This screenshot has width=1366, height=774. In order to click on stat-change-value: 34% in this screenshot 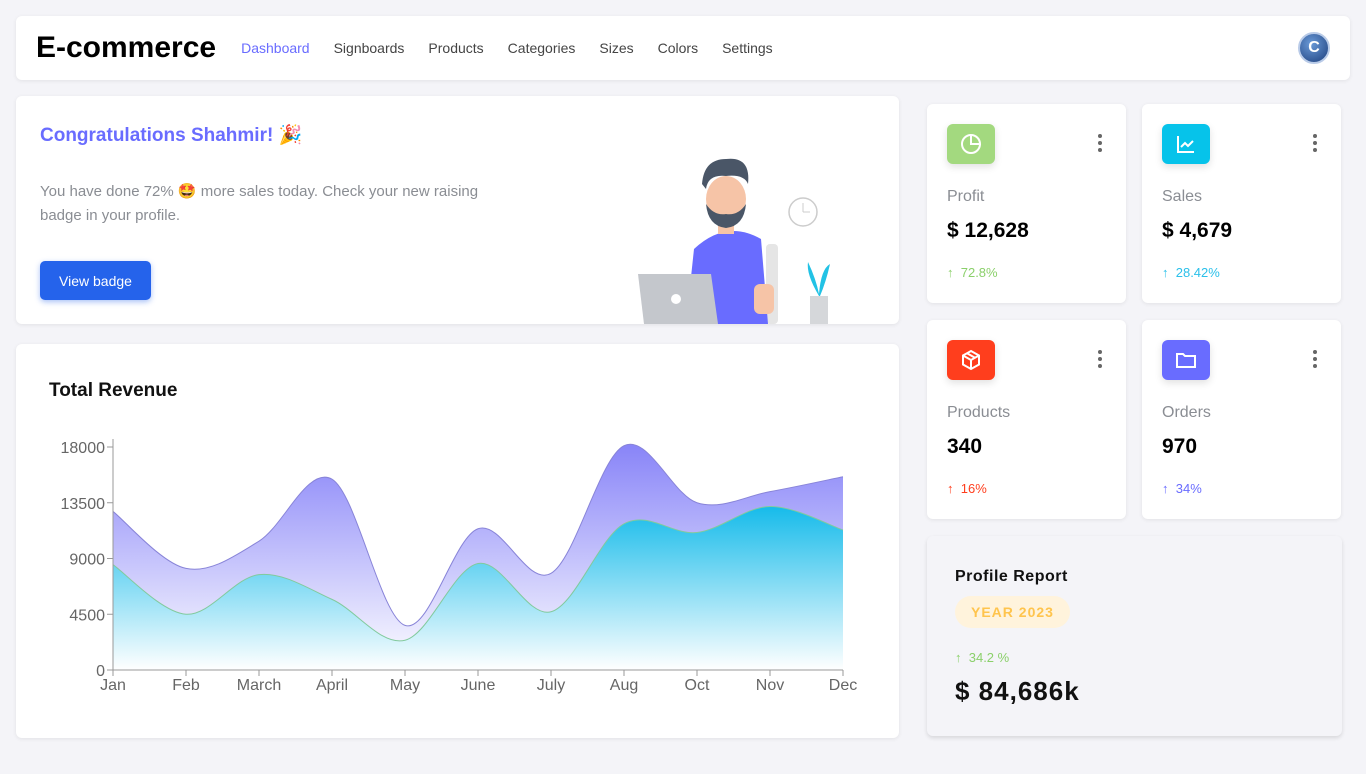, I will do `click(1188, 488)`.